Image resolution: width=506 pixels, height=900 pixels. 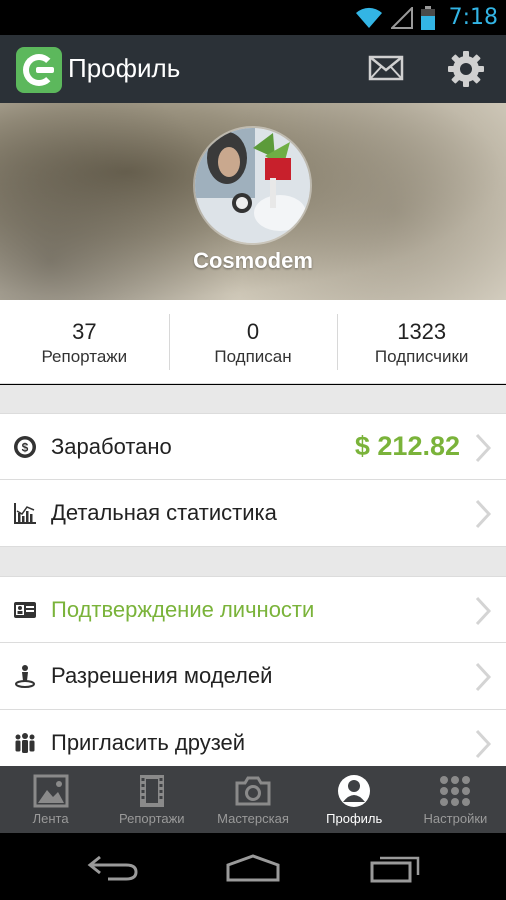 I want to click on mail-icon, so click(x=386, y=68).